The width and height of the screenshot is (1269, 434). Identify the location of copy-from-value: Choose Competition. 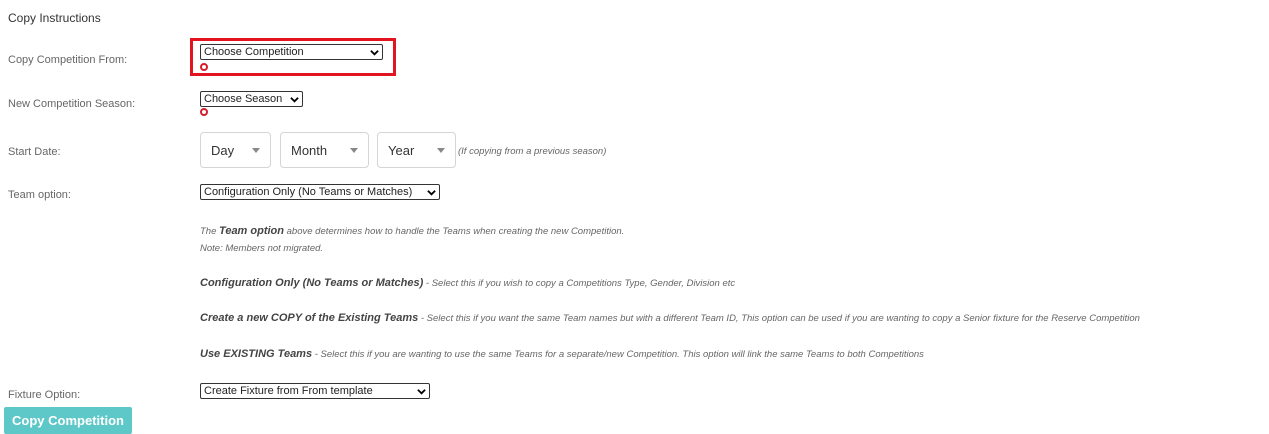
(254, 52).